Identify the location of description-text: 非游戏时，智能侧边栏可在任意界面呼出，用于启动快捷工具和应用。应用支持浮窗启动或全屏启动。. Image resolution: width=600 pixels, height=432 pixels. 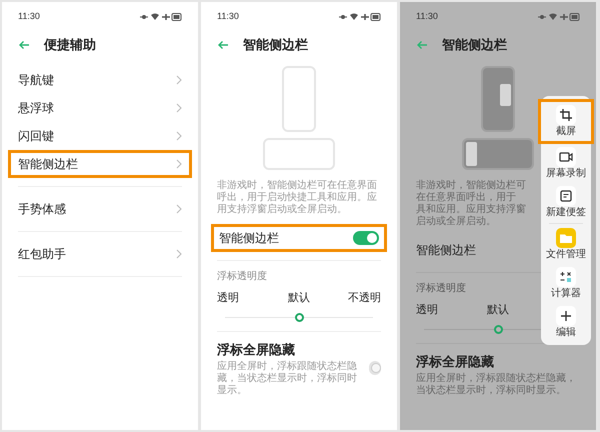
(297, 198).